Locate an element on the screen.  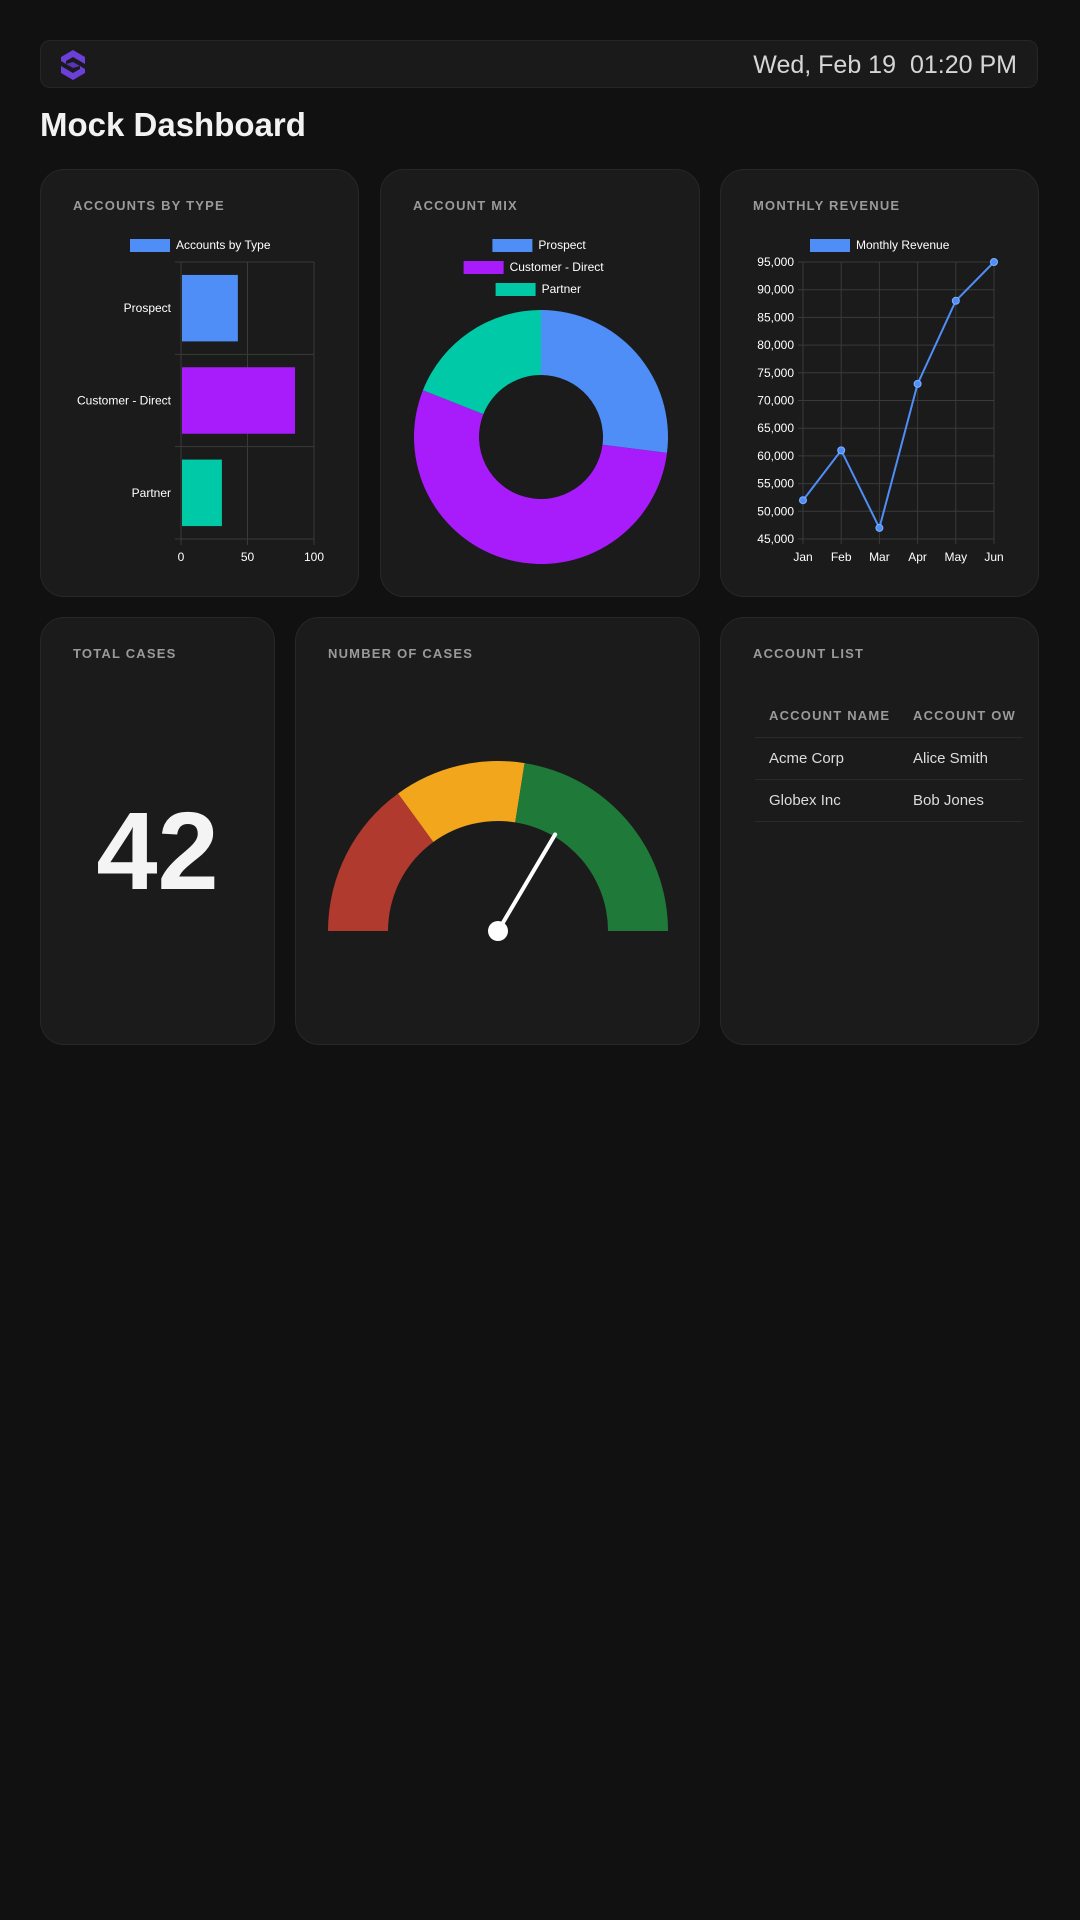
y-tick-label: 65,000 is located at coordinates (775, 428).